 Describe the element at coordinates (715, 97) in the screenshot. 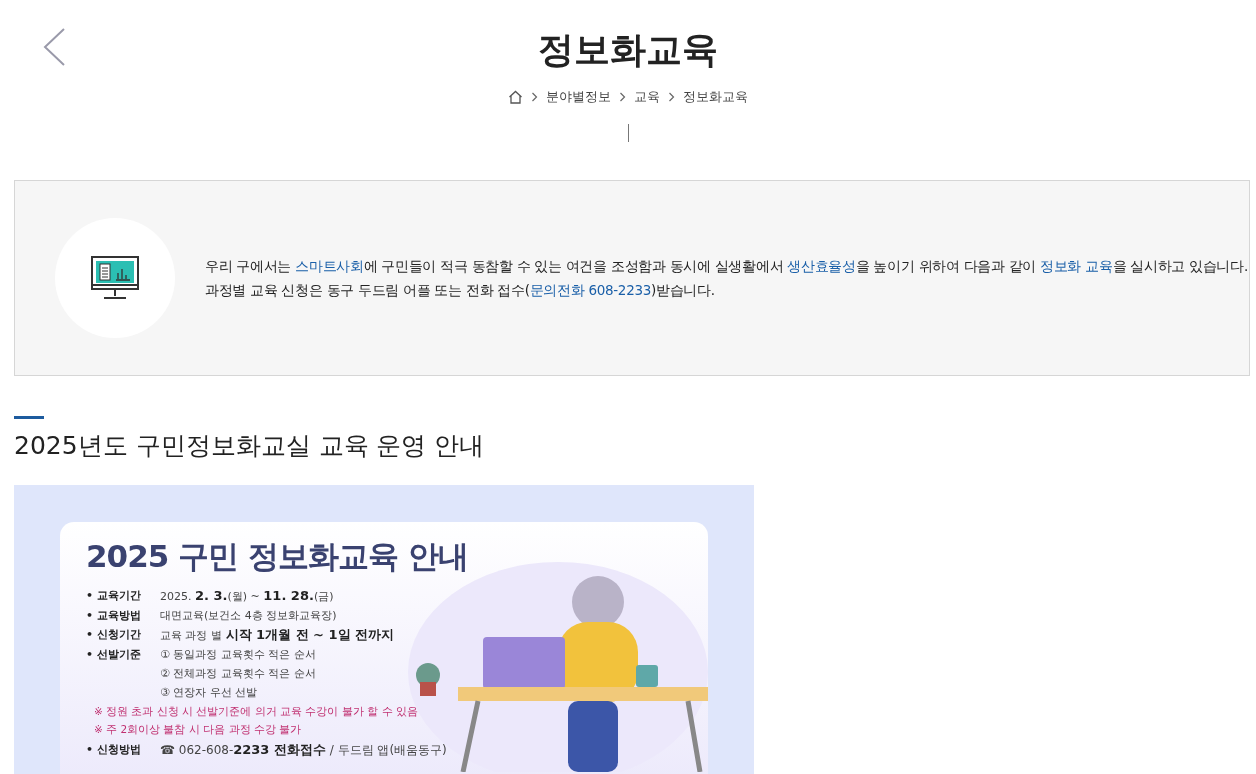

I see `breadcrumb-link: 정보화교육` at that location.